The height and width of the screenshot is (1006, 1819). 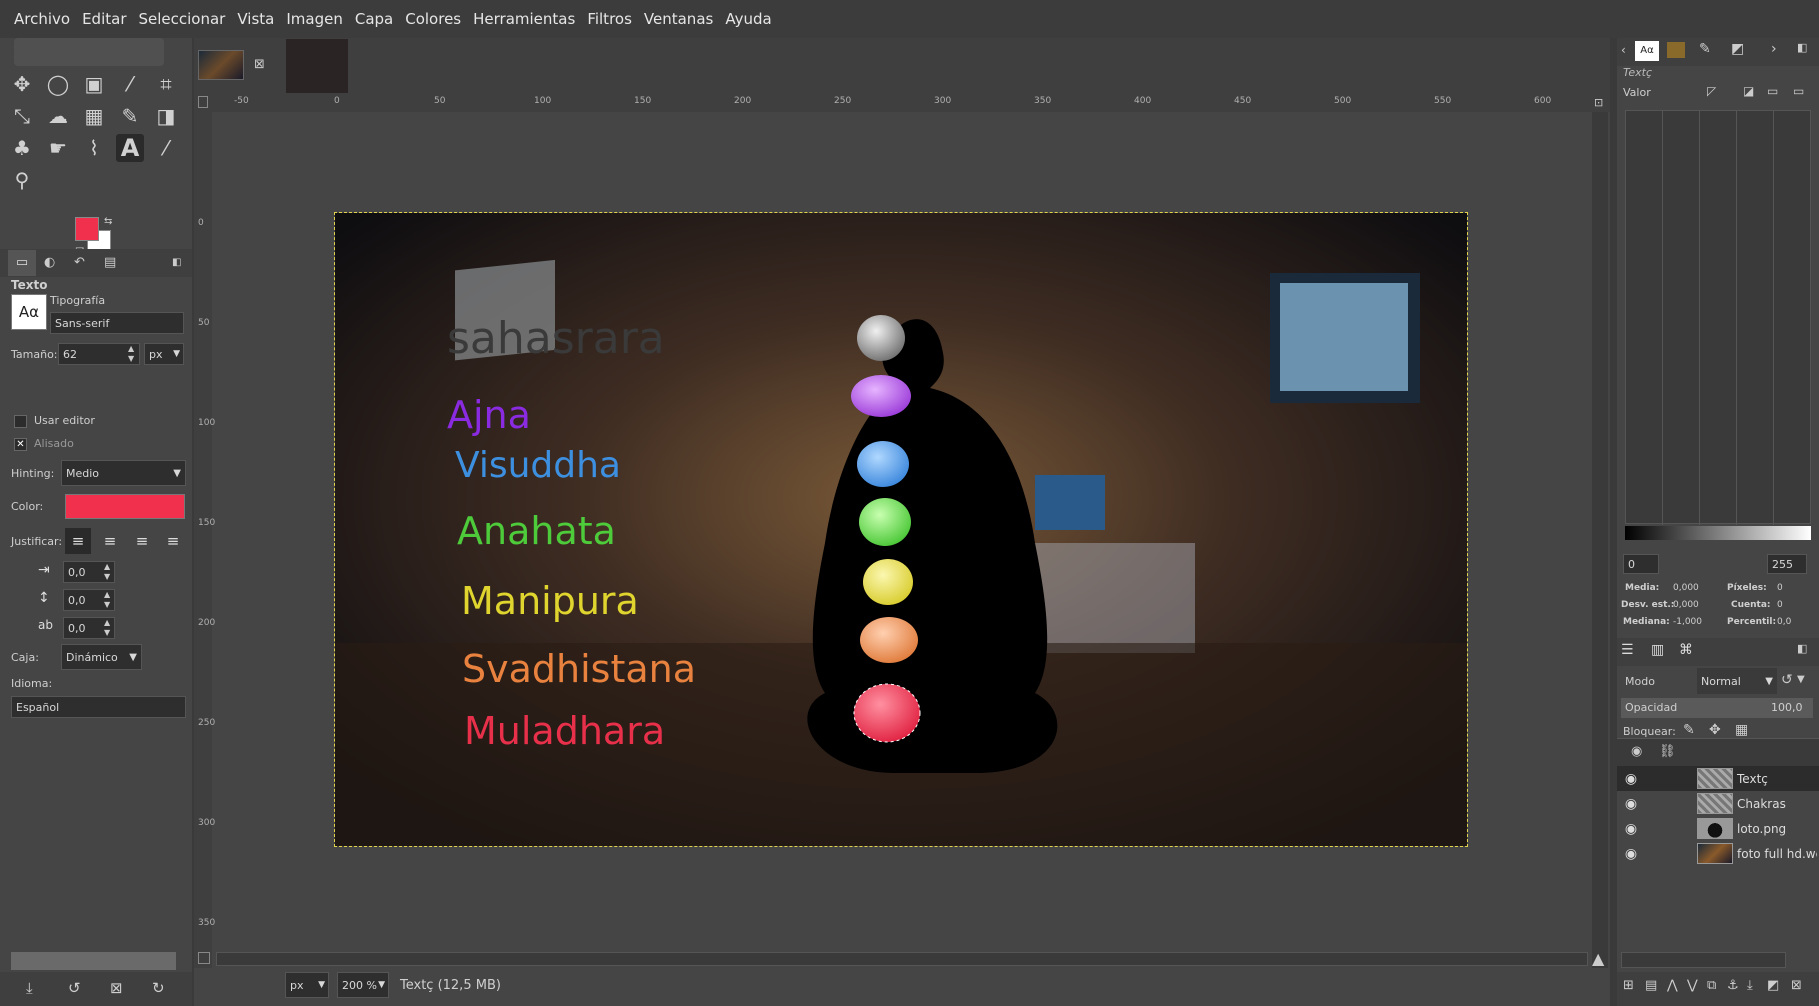 What do you see at coordinates (1676, 50) in the screenshot?
I see `patterns-tab-icon` at bounding box center [1676, 50].